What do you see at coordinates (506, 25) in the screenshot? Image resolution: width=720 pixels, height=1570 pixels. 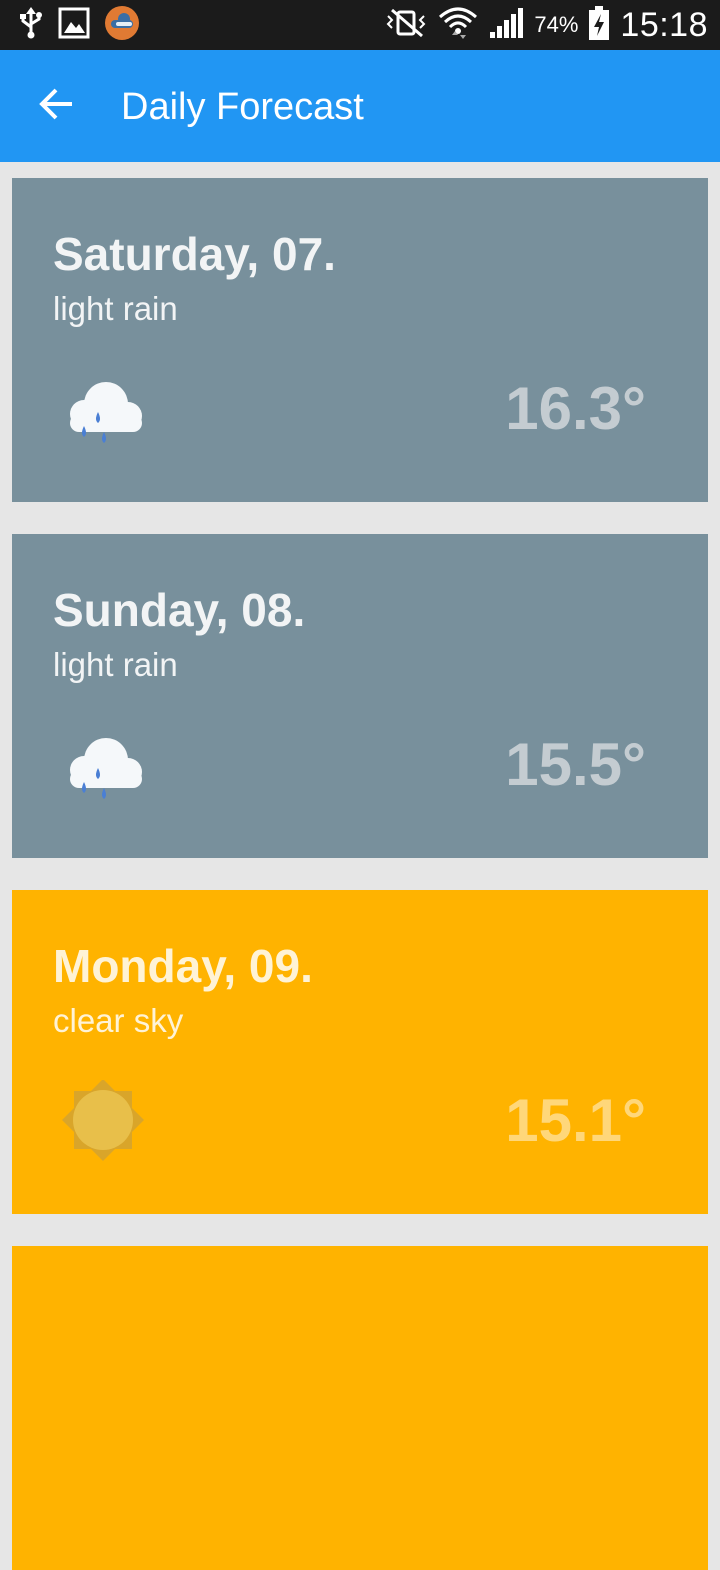 I see `cell-signal-icon` at bounding box center [506, 25].